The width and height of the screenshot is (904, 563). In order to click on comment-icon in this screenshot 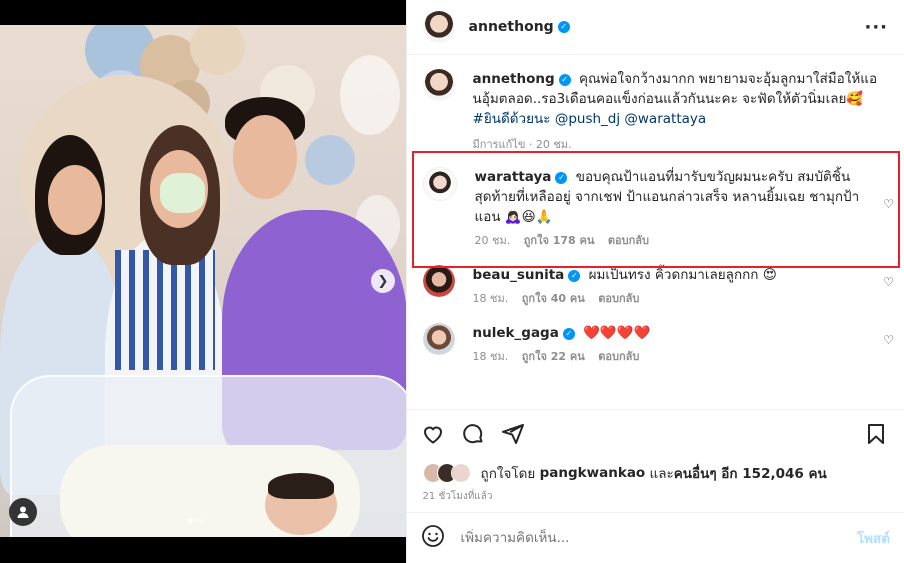, I will do `click(473, 434)`.